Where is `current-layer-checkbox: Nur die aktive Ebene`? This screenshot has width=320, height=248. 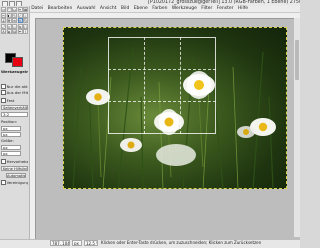
current-layer-checkbox: Nur die aktive Ebene is located at coordinates (14, 86).